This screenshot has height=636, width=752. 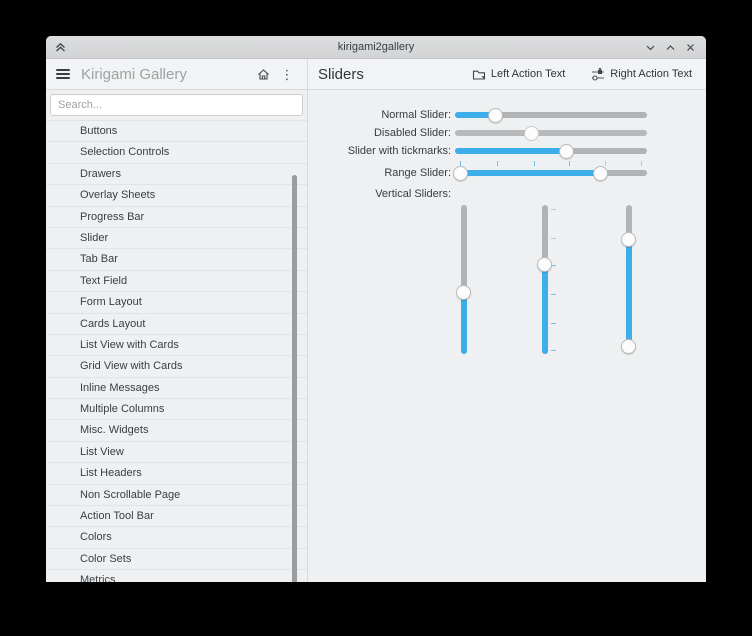 What do you see at coordinates (176, 282) in the screenshot?
I see `sidebar-item: Text Field` at bounding box center [176, 282].